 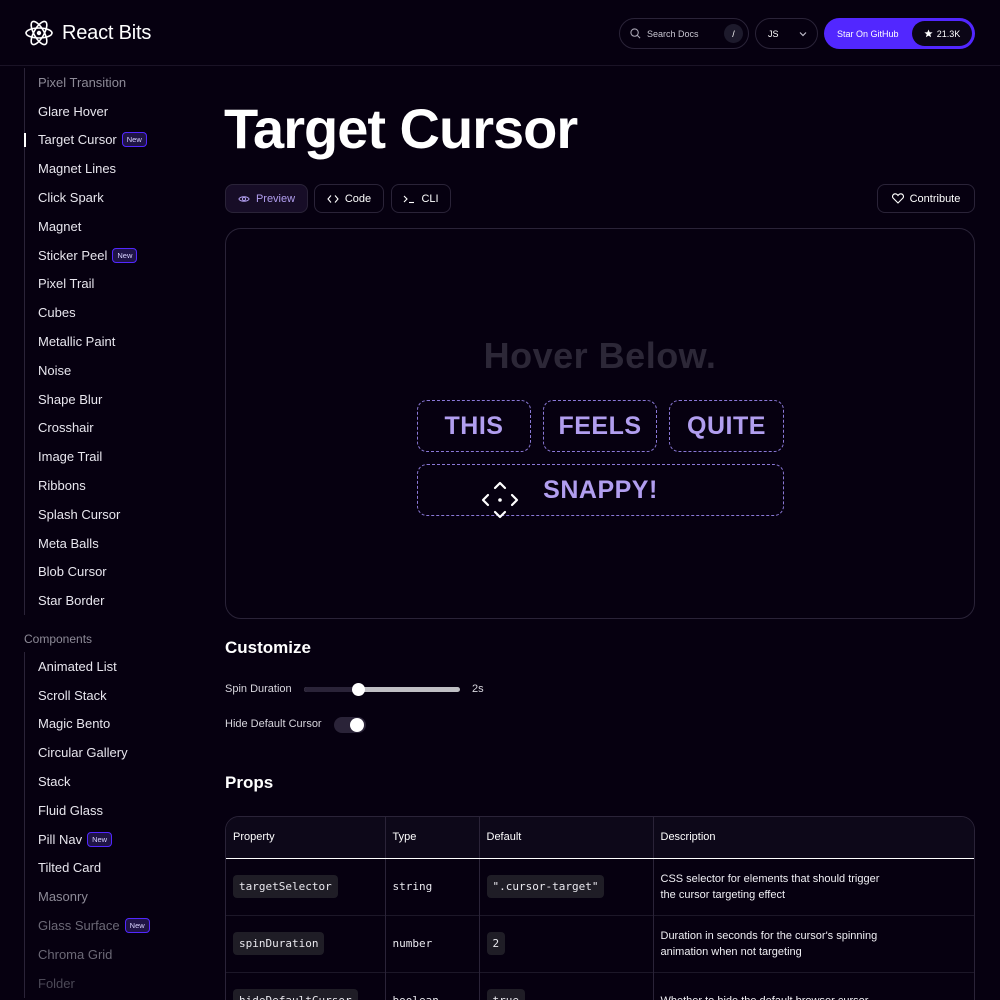 I want to click on sidebar-item: Splash Cursor, so click(x=86, y=514).